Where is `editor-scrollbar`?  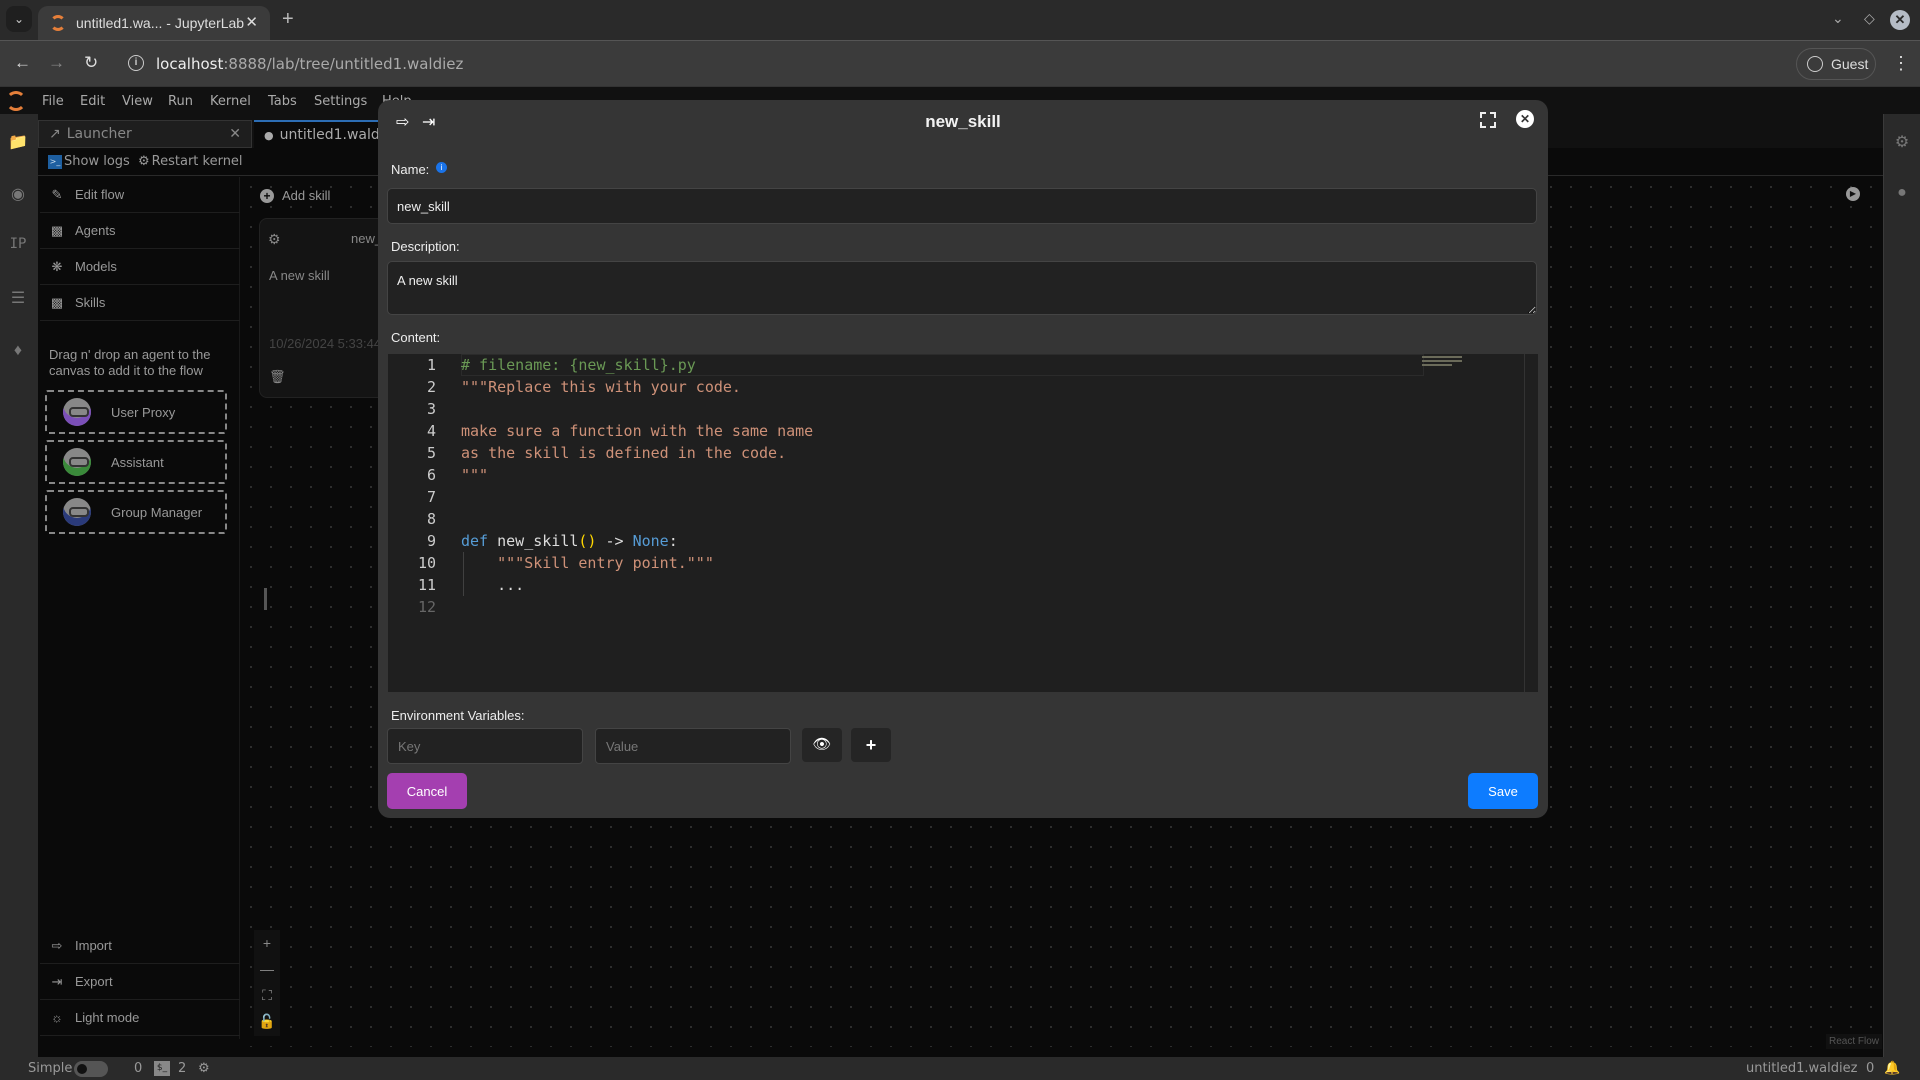 editor-scrollbar is located at coordinates (1531, 523).